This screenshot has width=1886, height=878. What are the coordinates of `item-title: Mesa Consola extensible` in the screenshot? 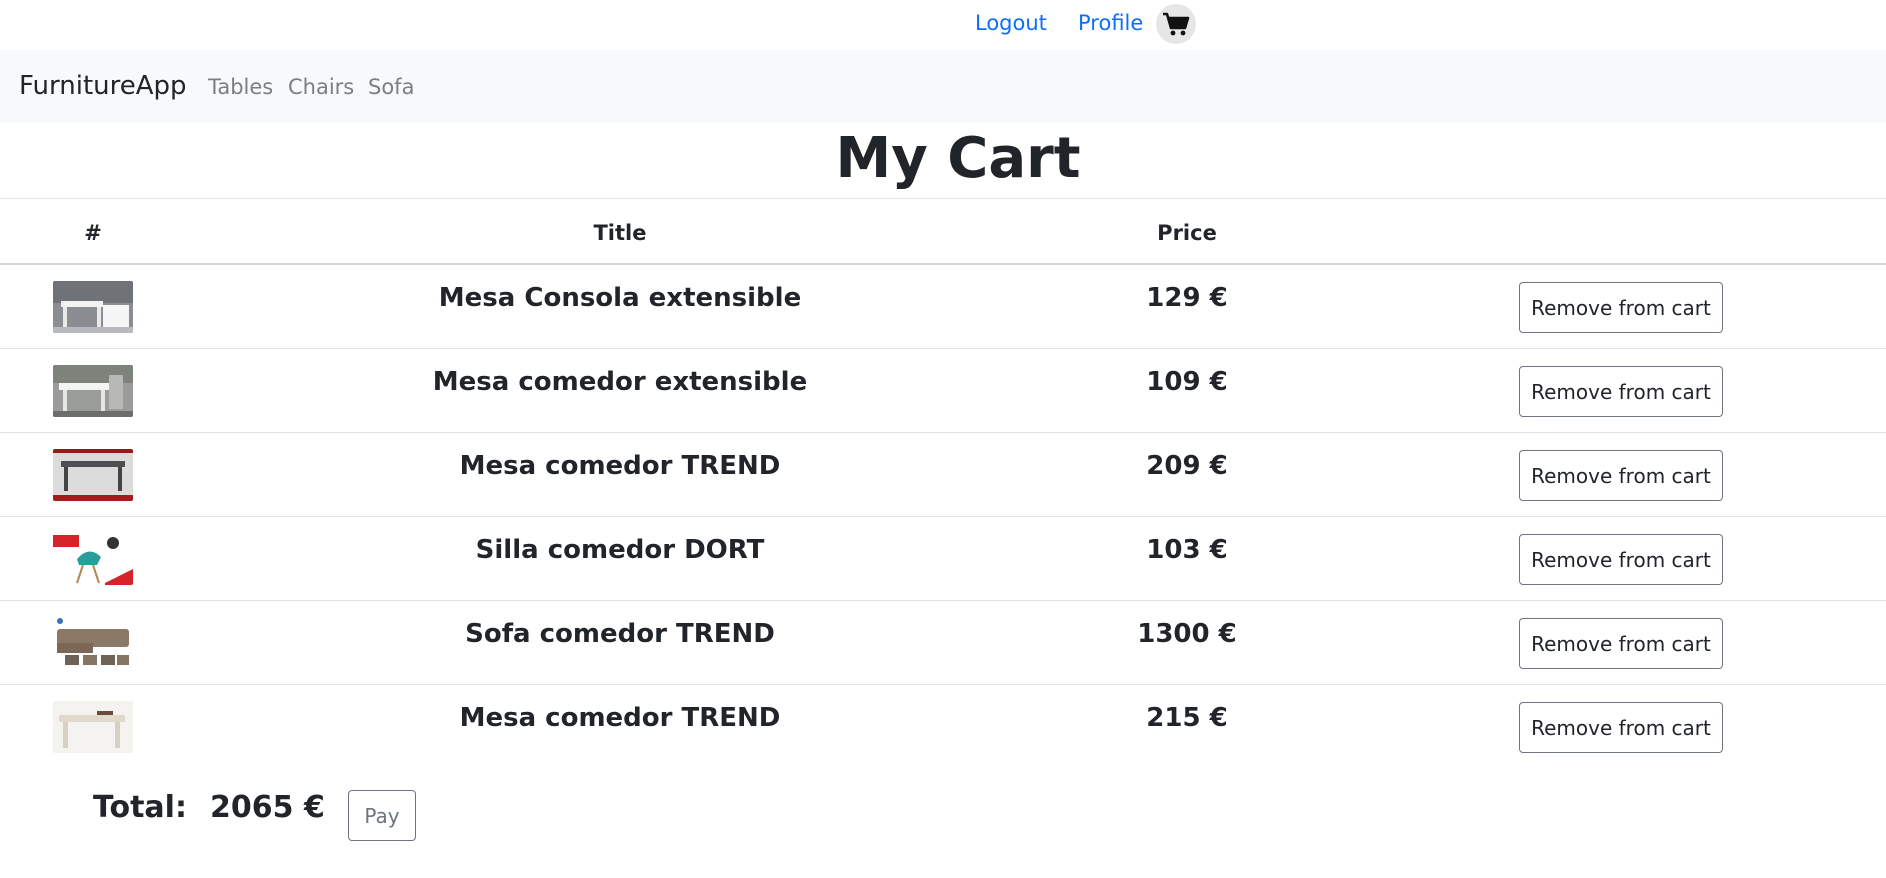 It's located at (620, 298).